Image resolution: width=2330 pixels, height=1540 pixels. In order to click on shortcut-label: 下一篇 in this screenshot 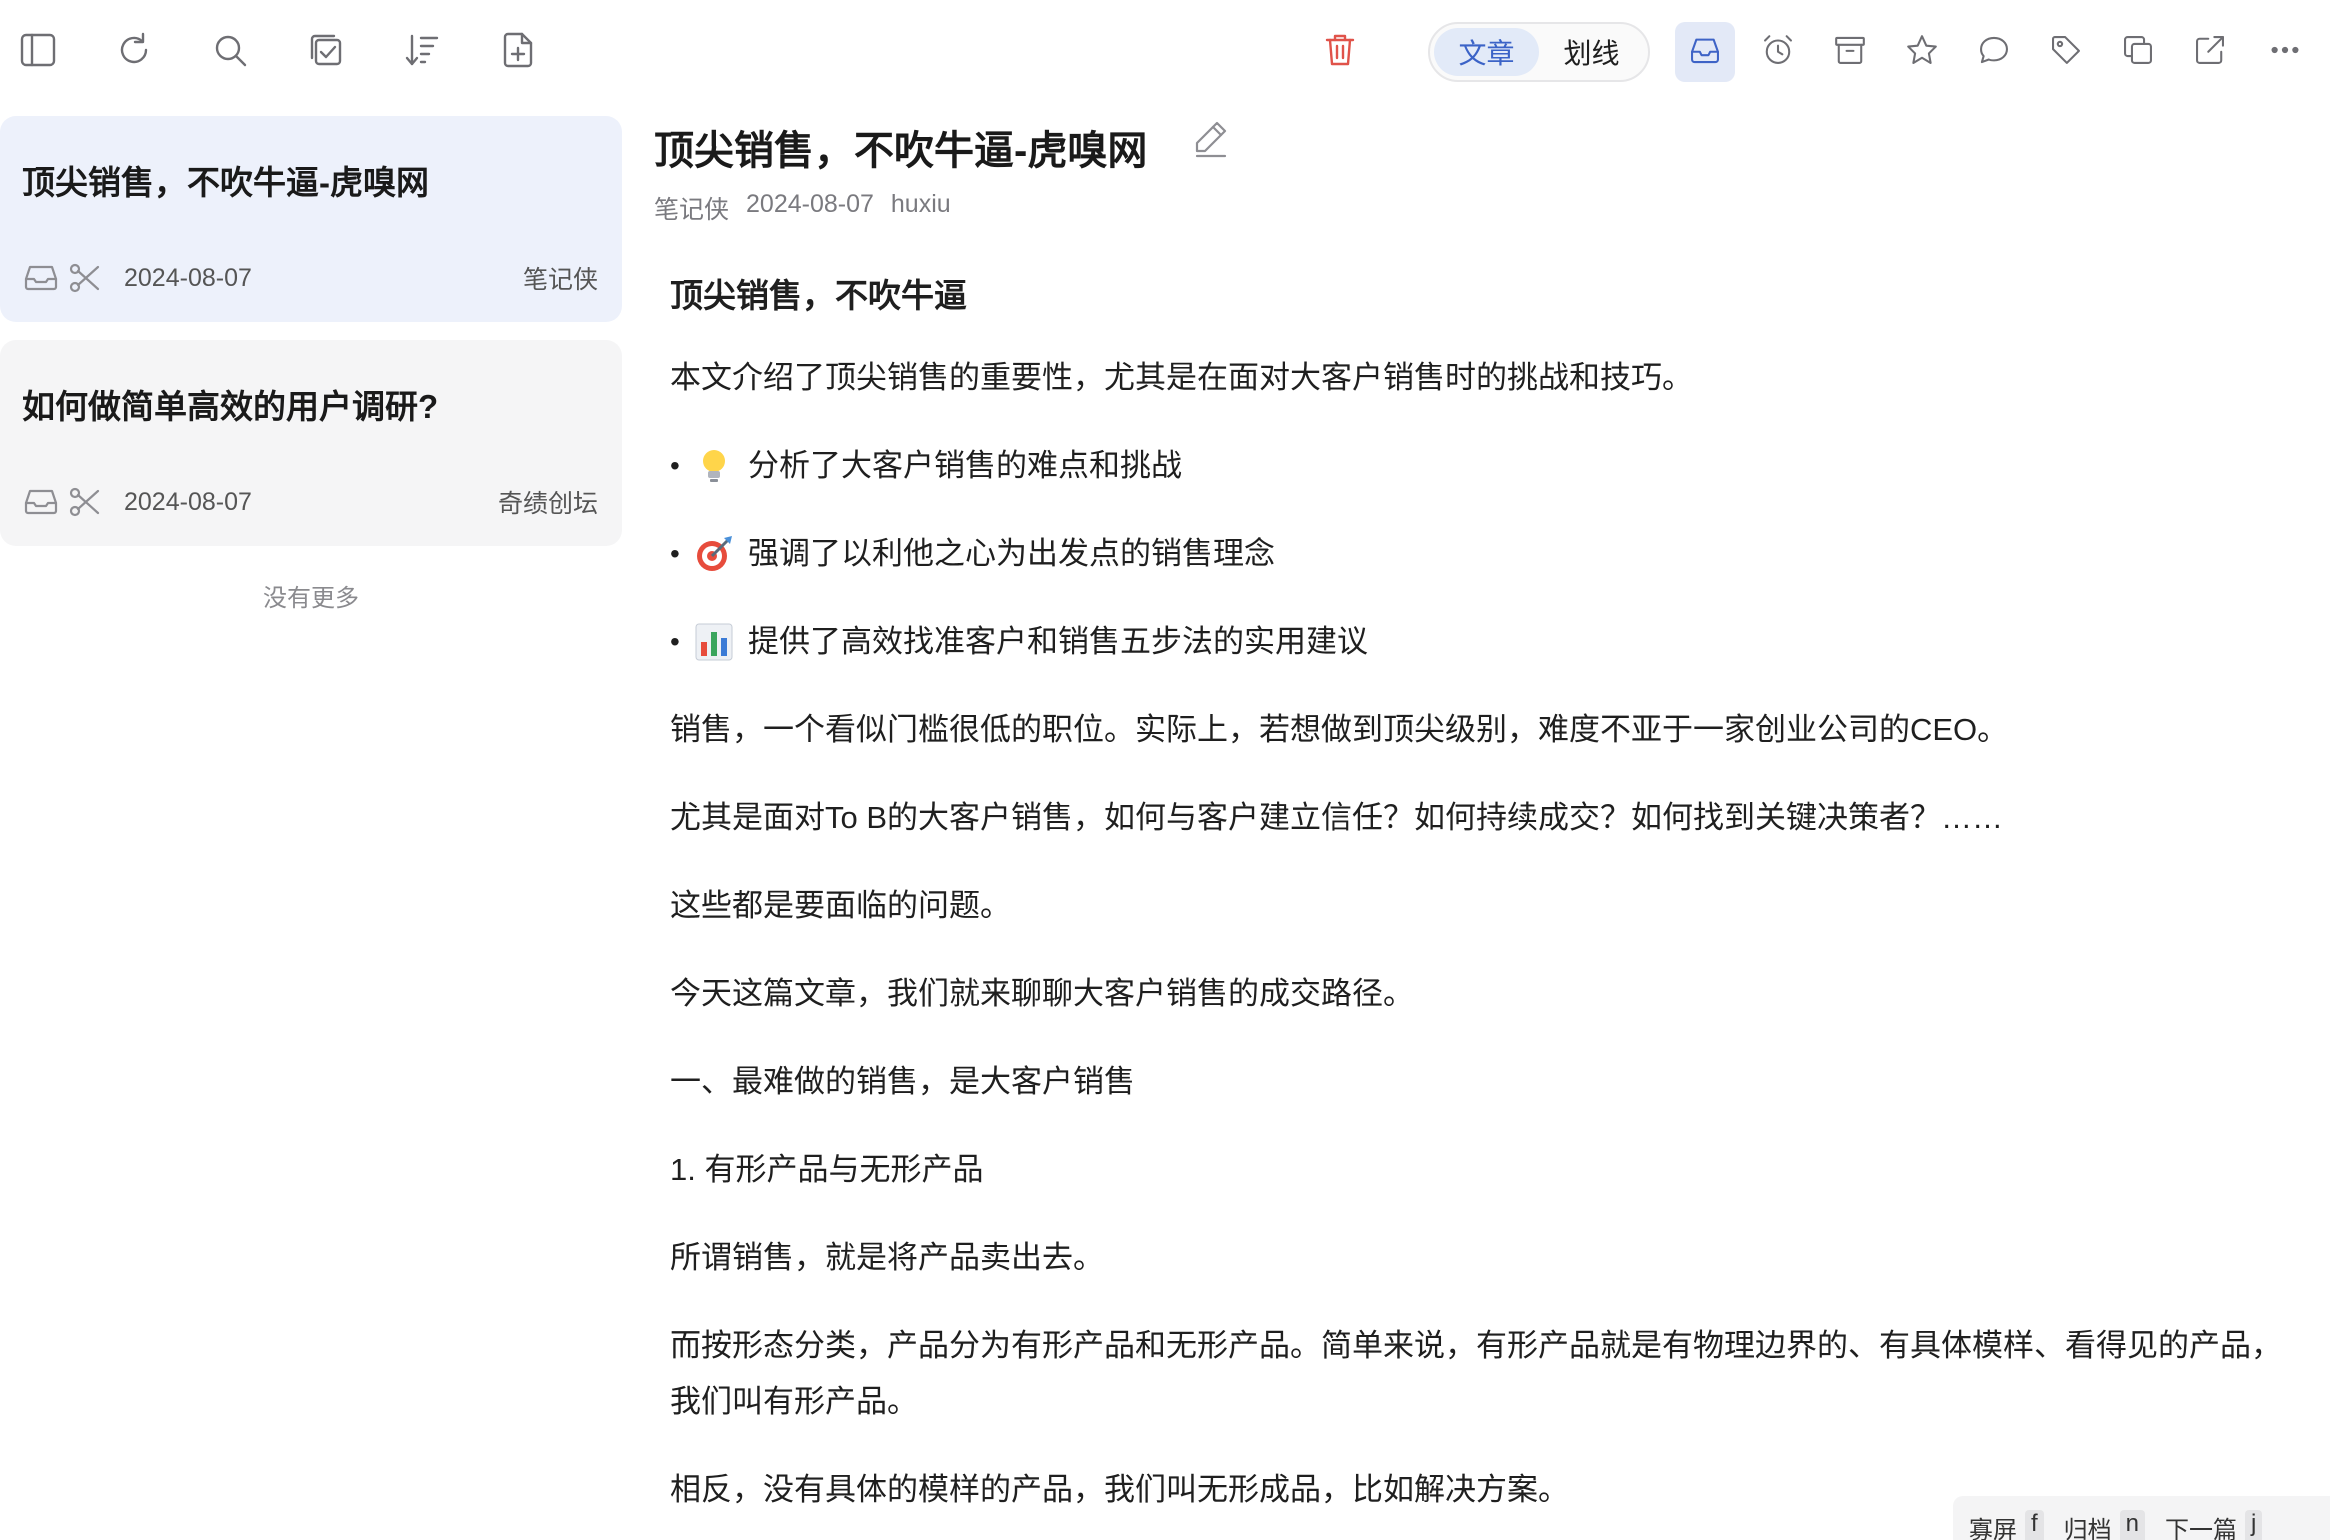, I will do `click(2201, 1528)`.